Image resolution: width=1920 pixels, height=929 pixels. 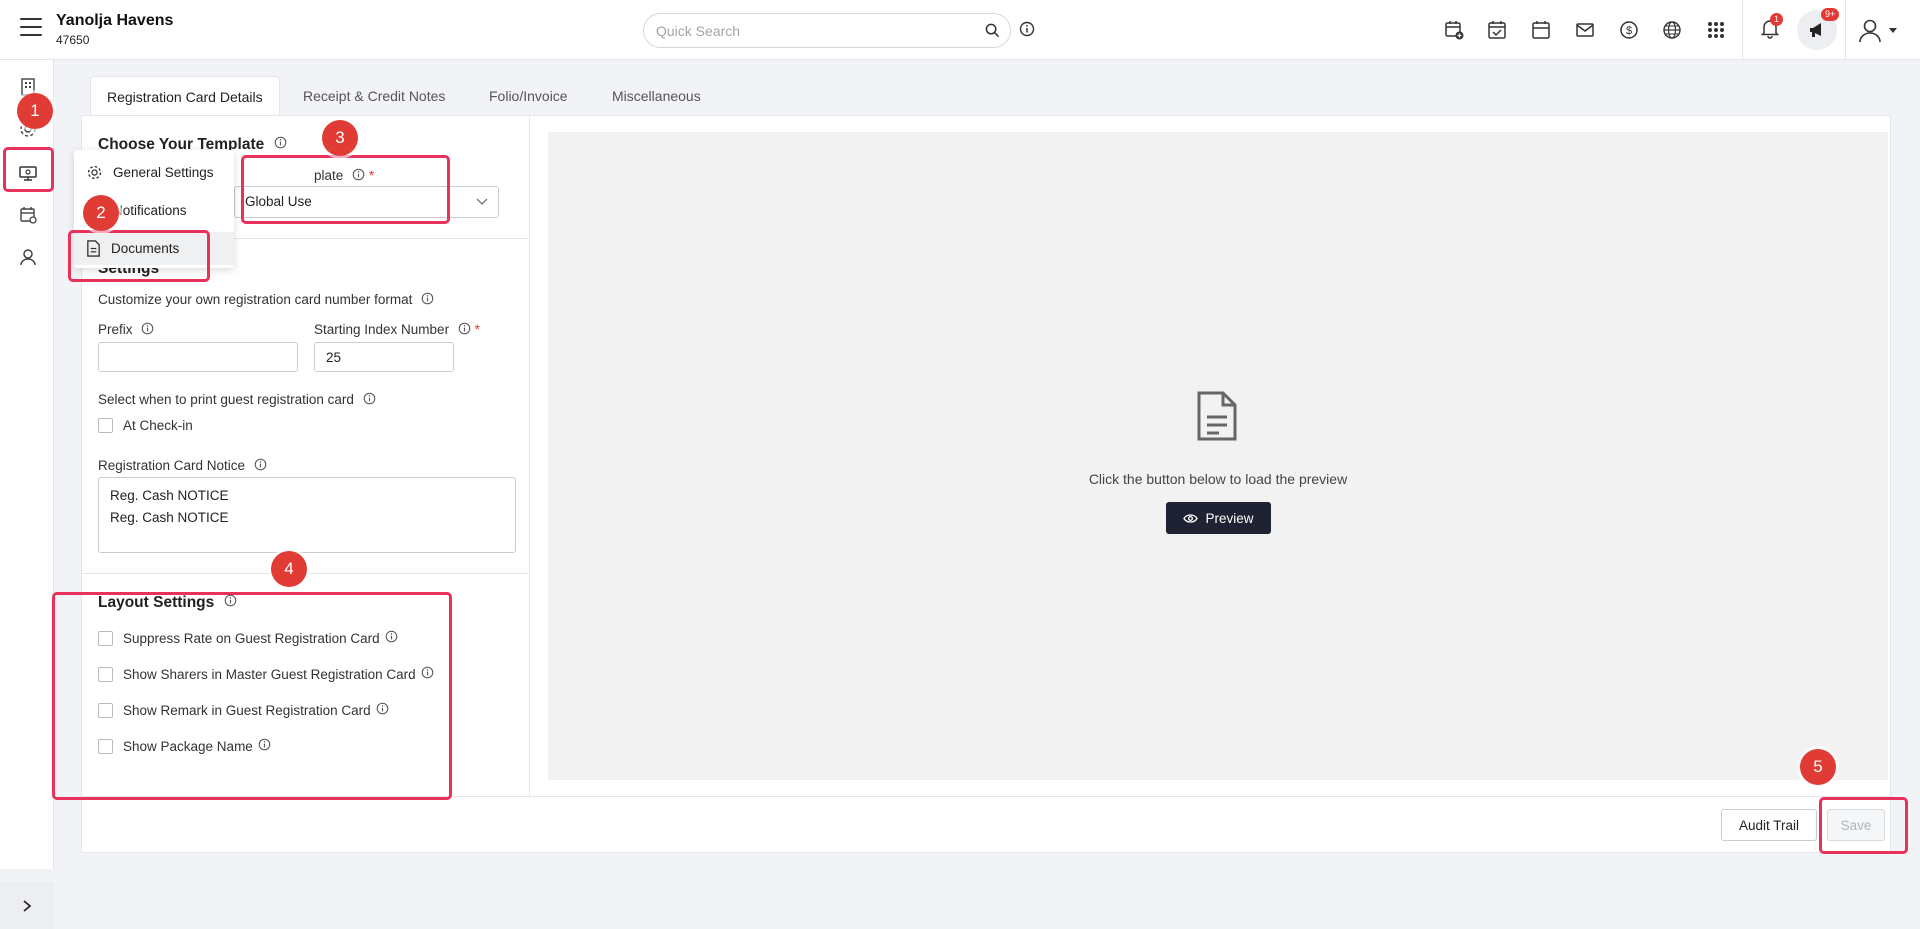 I want to click on suppress-rate-label: Suppress Rate on Guest Registration Card, so click(x=251, y=638).